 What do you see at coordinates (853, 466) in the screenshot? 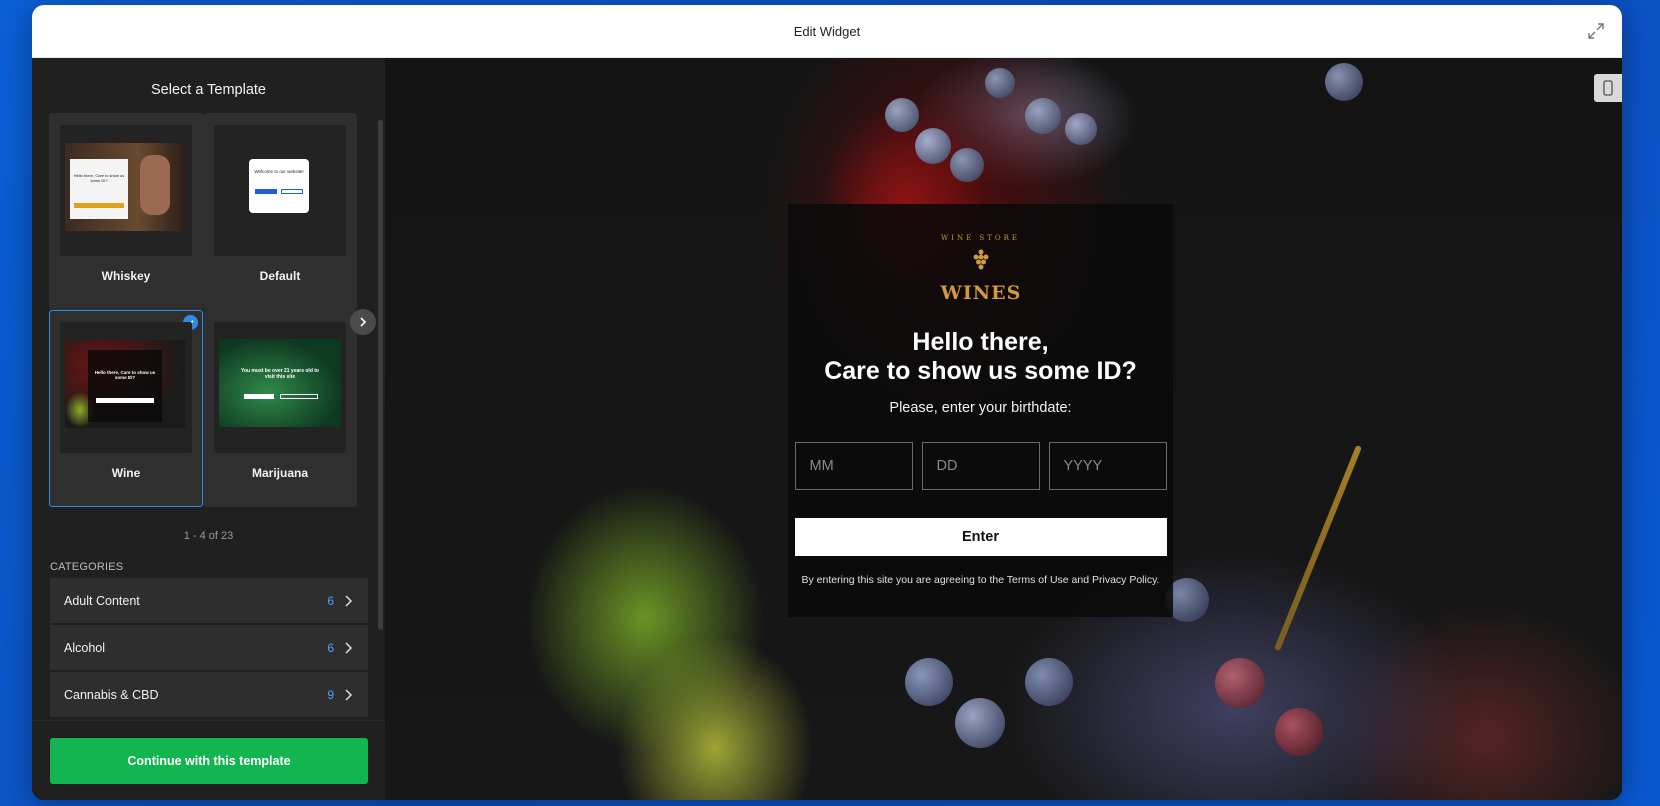
I see `month-input` at bounding box center [853, 466].